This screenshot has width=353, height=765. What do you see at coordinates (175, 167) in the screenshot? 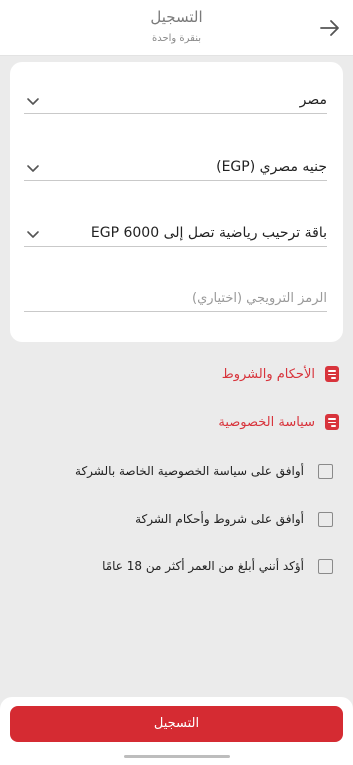
I see `currency-select: جنيه مصري (EGP)` at bounding box center [175, 167].